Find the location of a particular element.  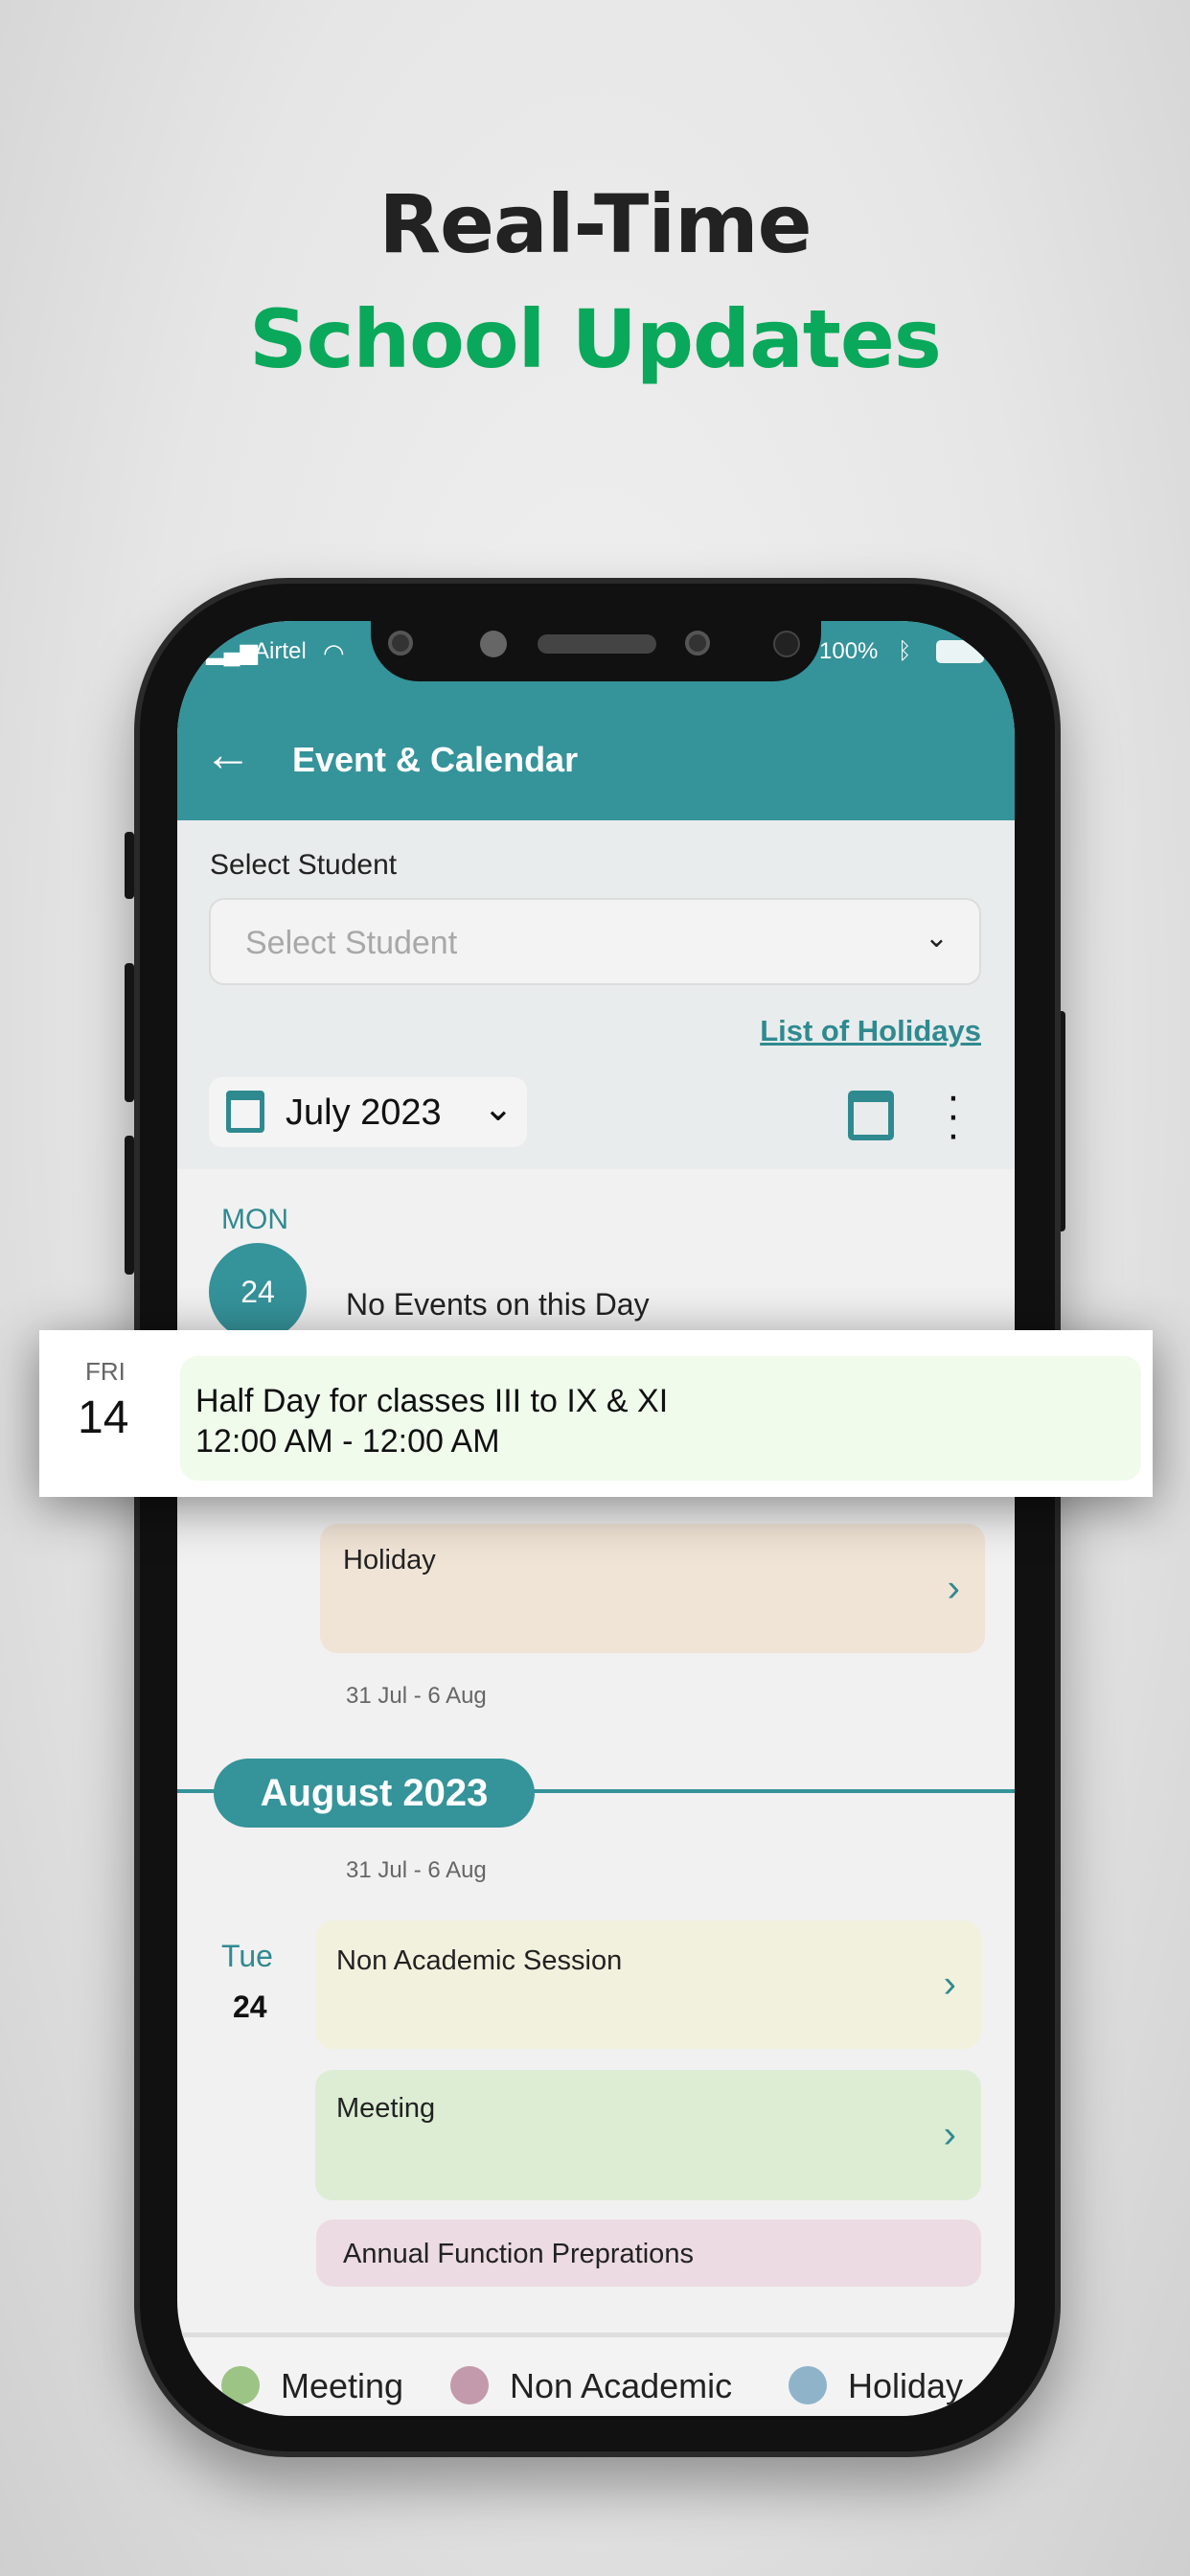

phone-notch is located at coordinates (596, 651).